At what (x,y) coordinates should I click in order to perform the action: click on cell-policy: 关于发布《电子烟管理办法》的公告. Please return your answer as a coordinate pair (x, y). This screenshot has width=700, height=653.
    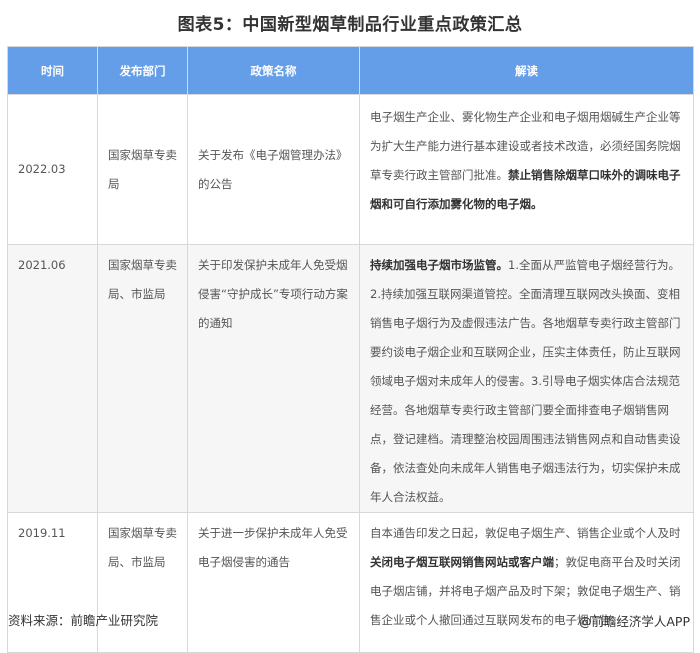
    Looking at the image, I should click on (273, 169).